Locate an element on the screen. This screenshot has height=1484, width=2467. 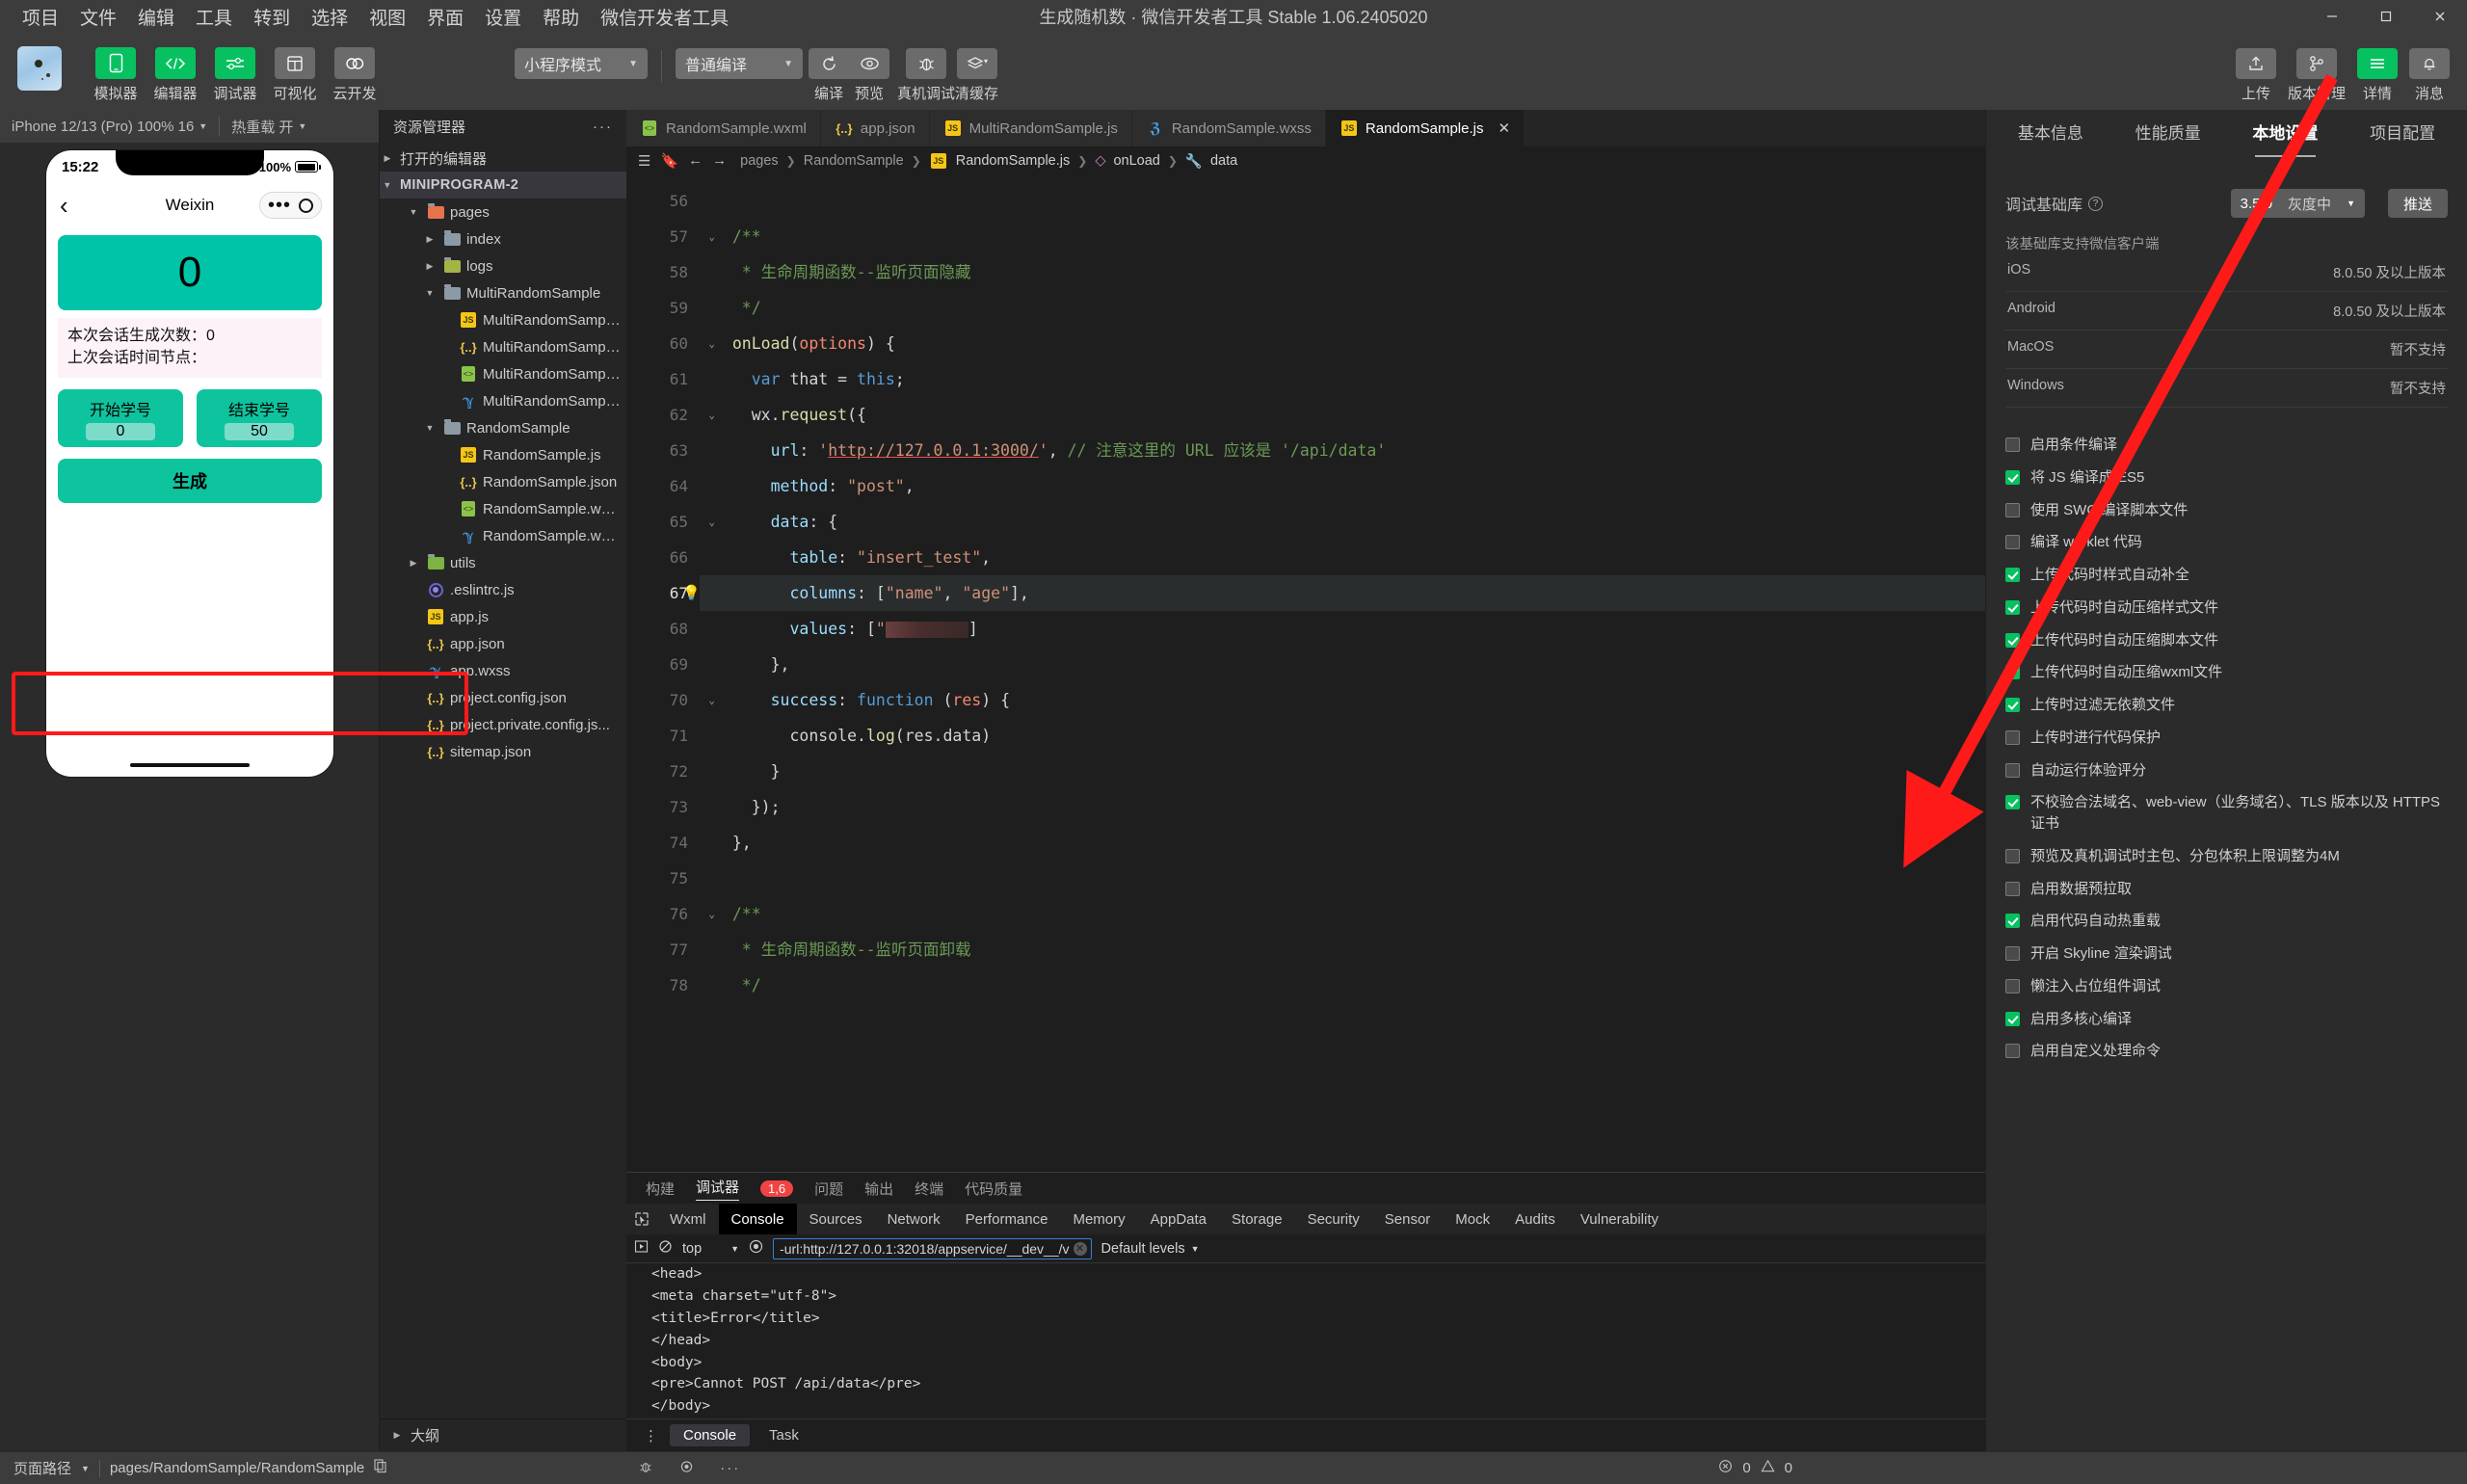
devtools-tab-sensor: Sensor is located at coordinates (1408, 1219).